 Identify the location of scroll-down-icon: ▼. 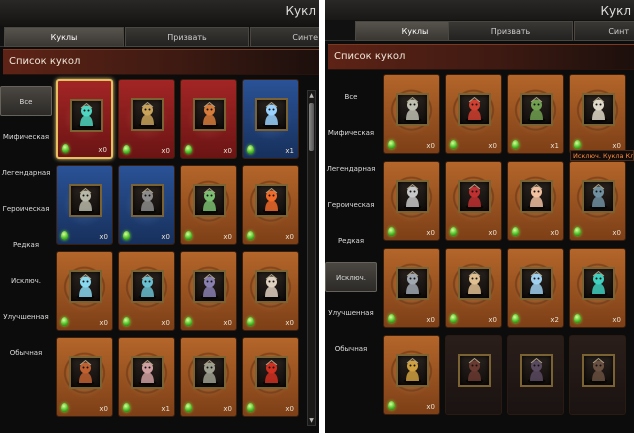
(311, 420).